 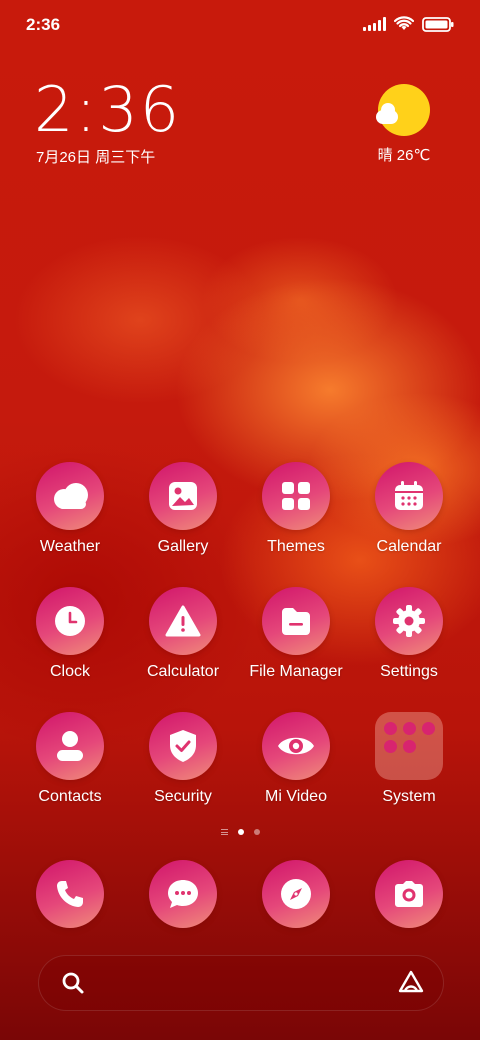 What do you see at coordinates (43, 24) in the screenshot?
I see `status-time: 2:36` at bounding box center [43, 24].